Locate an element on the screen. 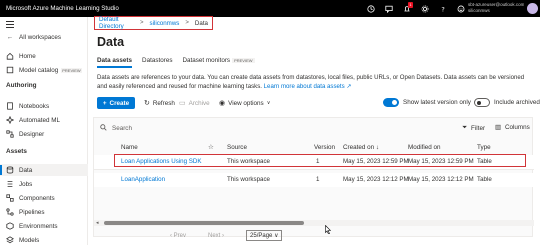 This screenshot has height=245, width=540. sidebar-item-automated-ml: Automated ML is located at coordinates (44, 120).